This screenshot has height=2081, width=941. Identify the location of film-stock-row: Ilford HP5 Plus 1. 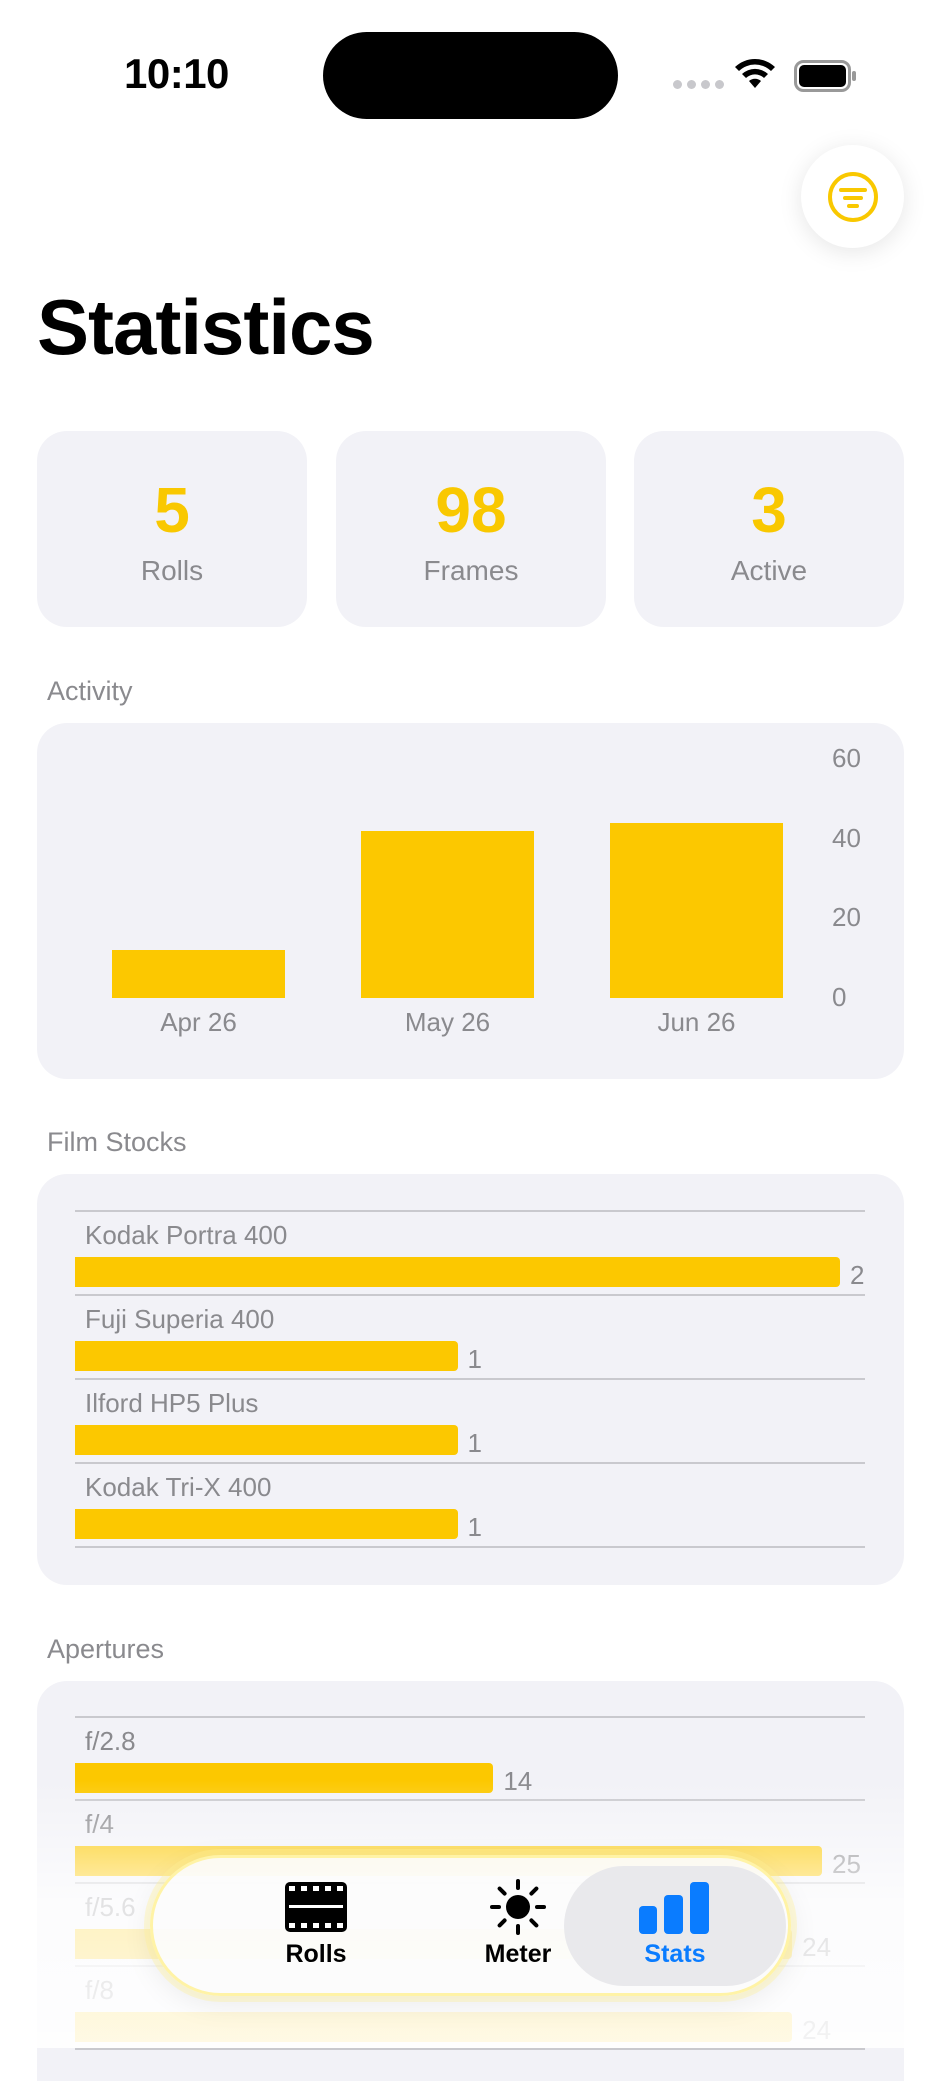
(470, 1420).